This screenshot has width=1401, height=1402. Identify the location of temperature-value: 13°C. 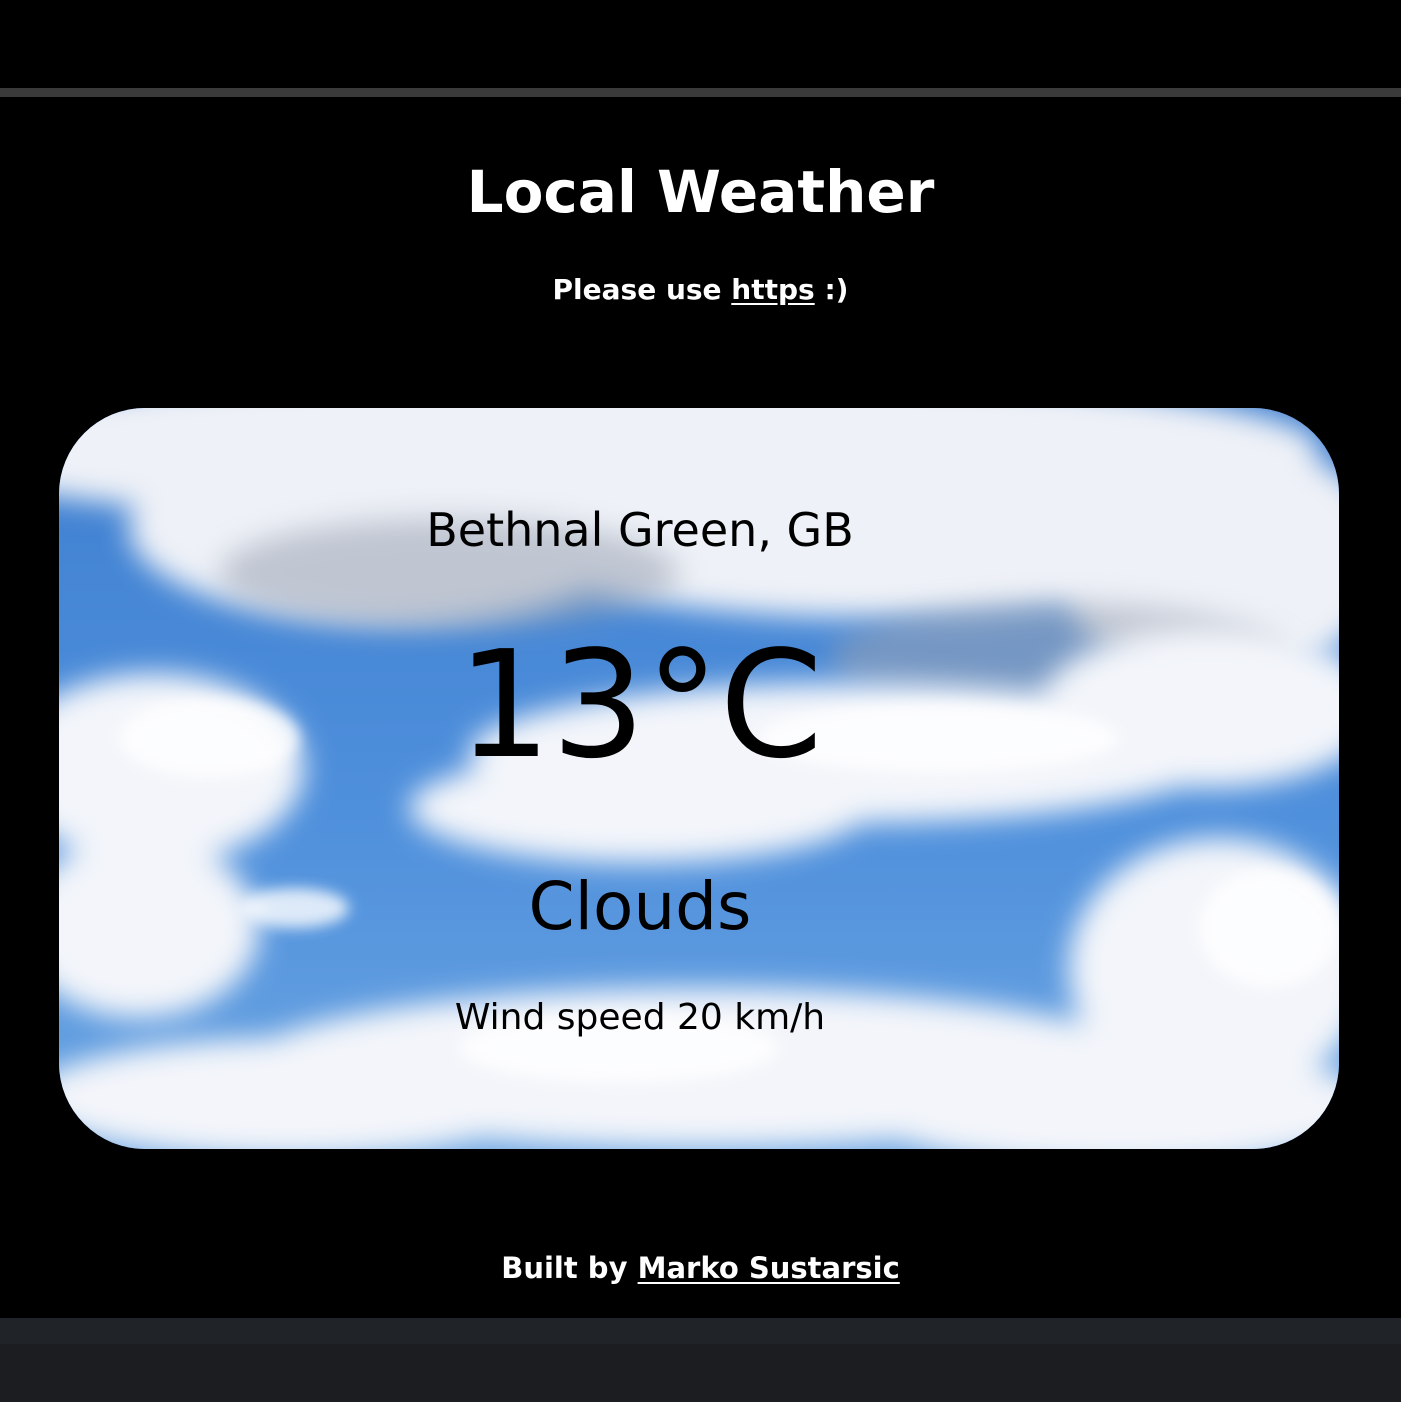
(640, 705).